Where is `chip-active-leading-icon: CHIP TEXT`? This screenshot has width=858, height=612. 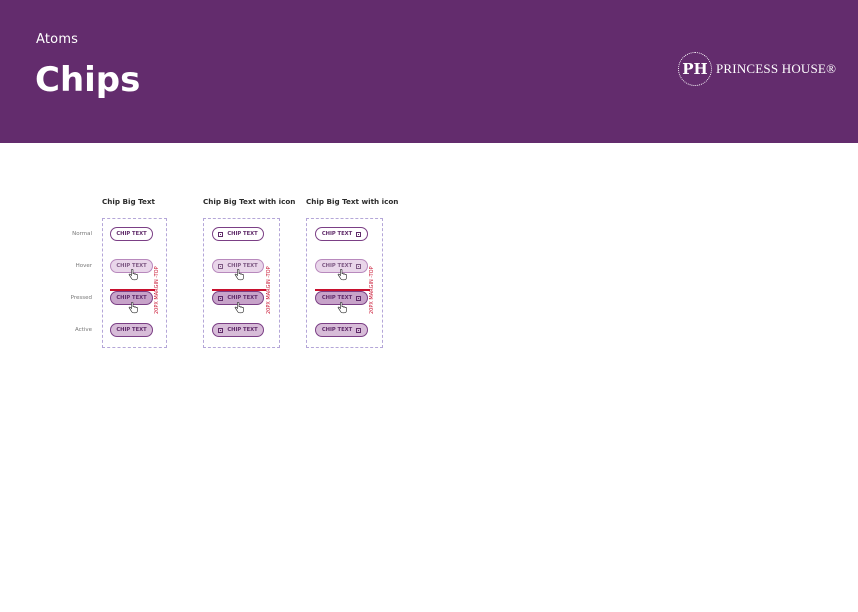
chip-active-leading-icon: CHIP TEXT is located at coordinates (238, 330).